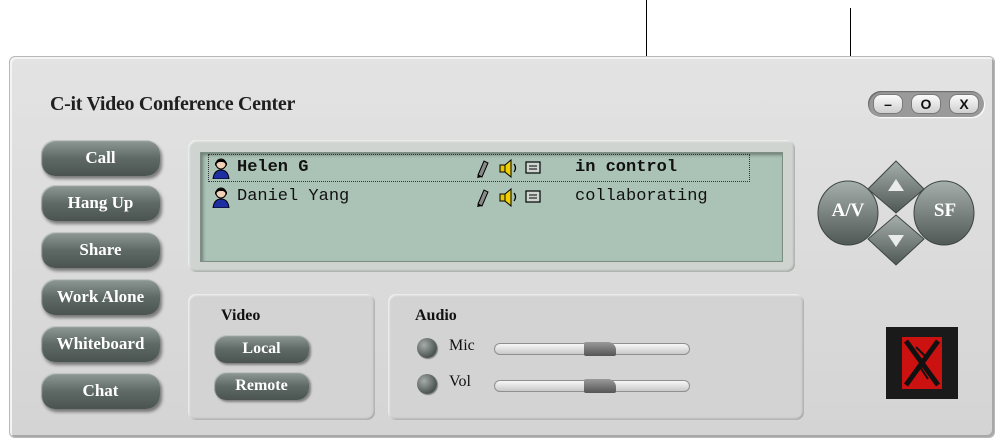 This screenshot has width=998, height=440. Describe the element at coordinates (261, 349) in the screenshot. I see `local-video-button: Local` at that location.